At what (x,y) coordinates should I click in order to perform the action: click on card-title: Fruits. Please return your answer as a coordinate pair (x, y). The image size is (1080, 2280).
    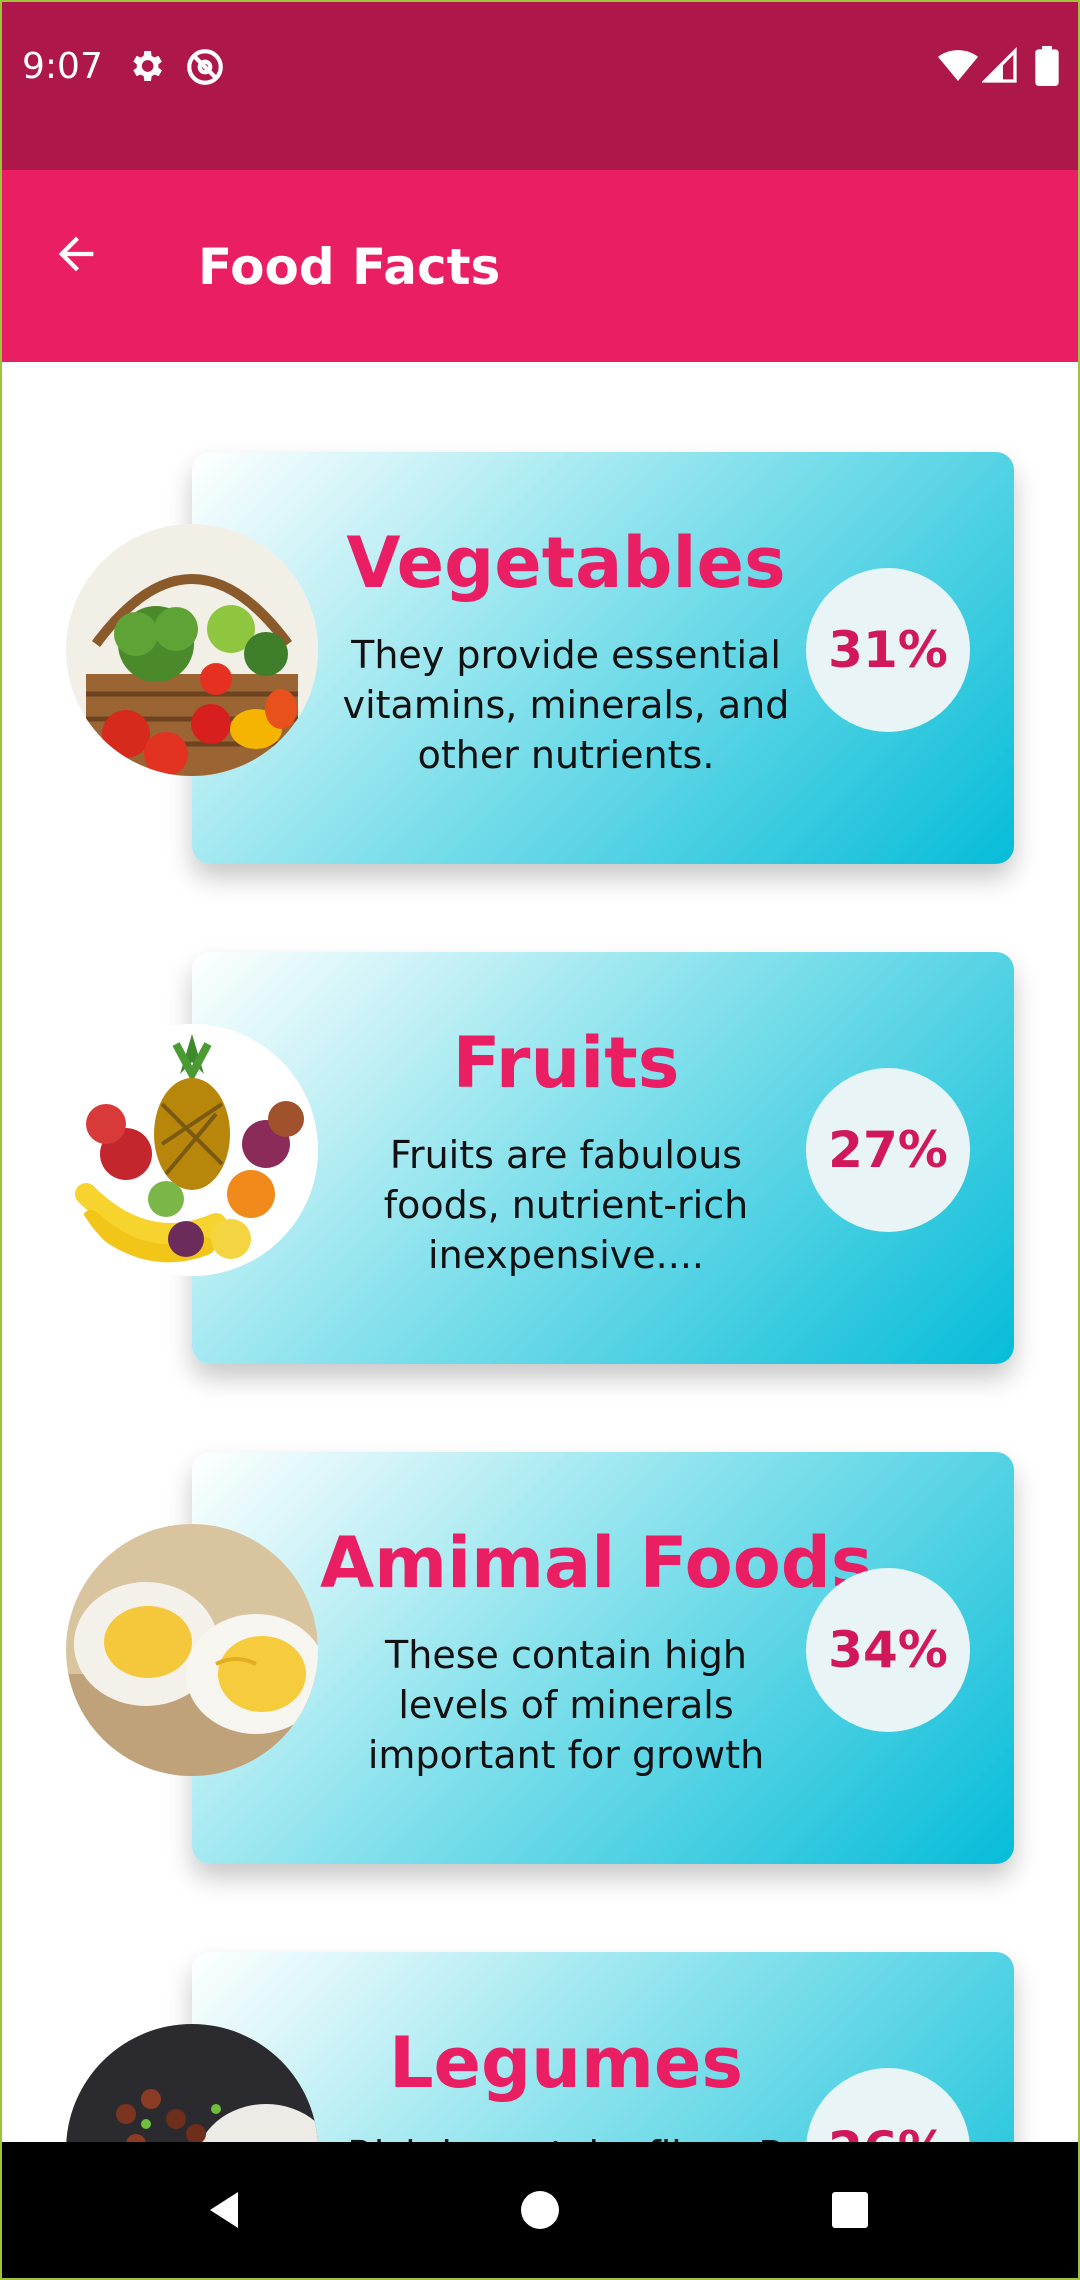
    Looking at the image, I should click on (566, 1063).